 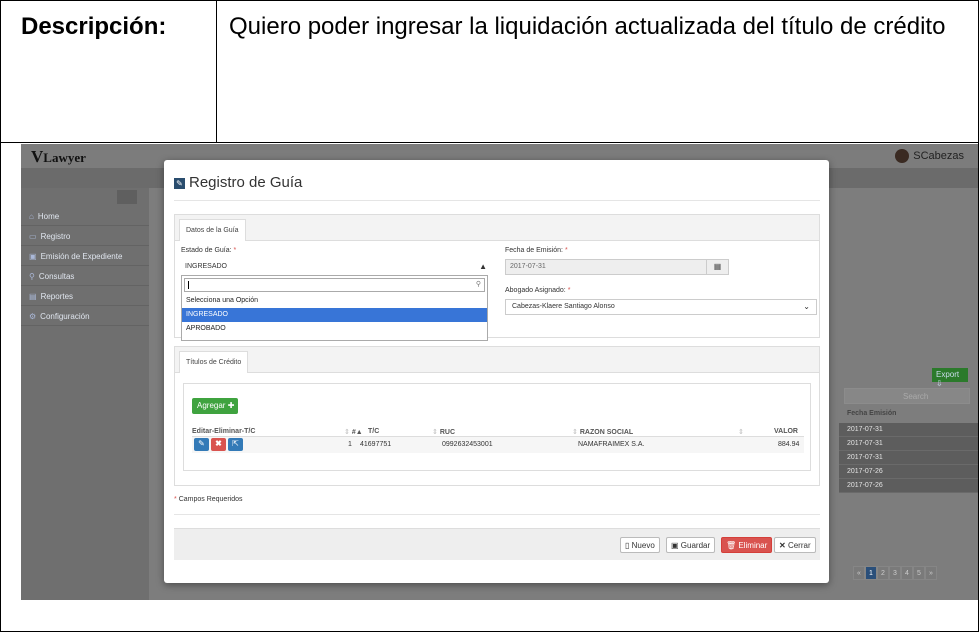 What do you see at coordinates (85, 276) in the screenshot?
I see `sidebar-item-consultas: ⚲ Consultas` at bounding box center [85, 276].